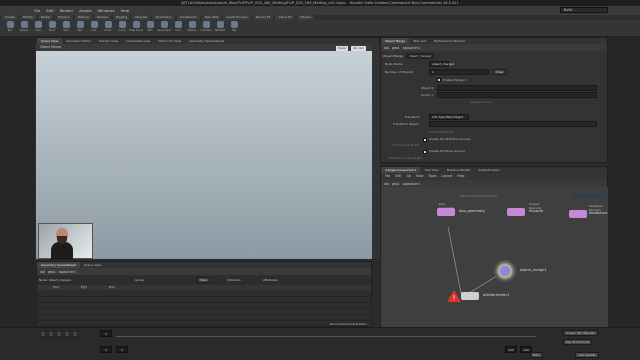 This screenshot has width=640, height=360. What do you see at coordinates (10, 28) in the screenshot?
I see `shelf-tool: Box` at bounding box center [10, 28].